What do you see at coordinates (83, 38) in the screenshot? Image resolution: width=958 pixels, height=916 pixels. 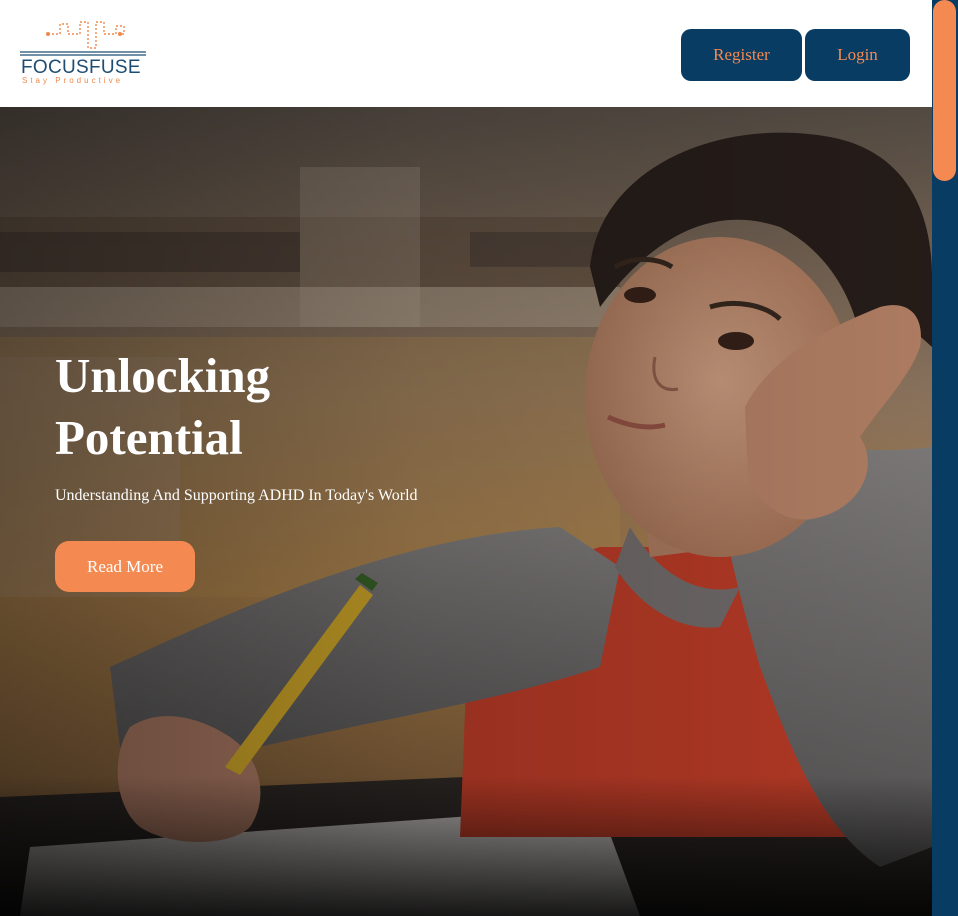 I see `logo-mark-icon` at bounding box center [83, 38].